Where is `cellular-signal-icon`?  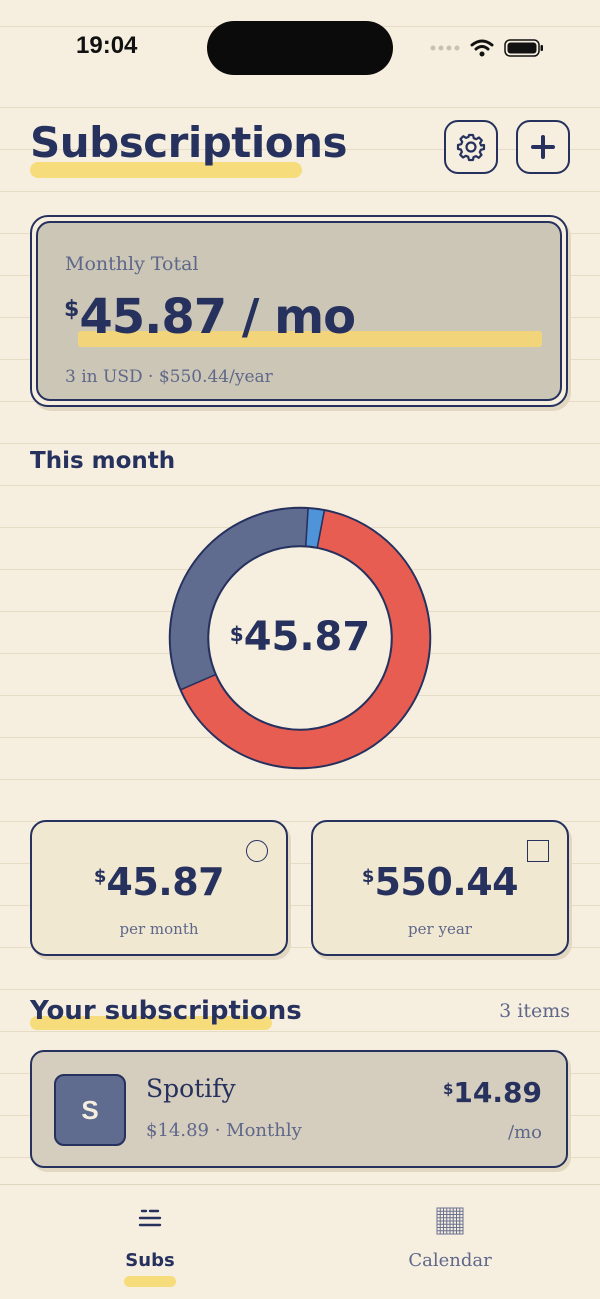
cellular-signal-icon is located at coordinates (445, 48).